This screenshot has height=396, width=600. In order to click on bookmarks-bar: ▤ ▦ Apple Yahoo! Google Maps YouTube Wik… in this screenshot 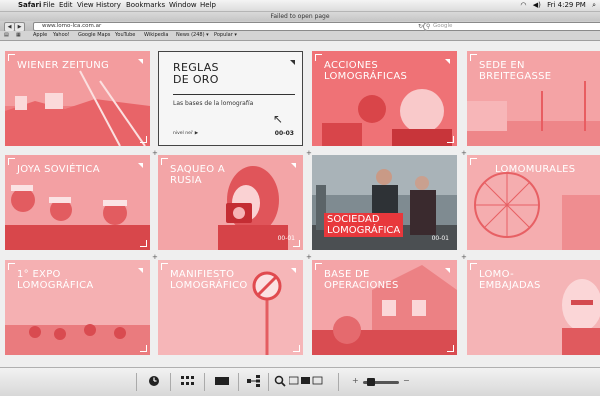, I will do `click(300, 36)`.